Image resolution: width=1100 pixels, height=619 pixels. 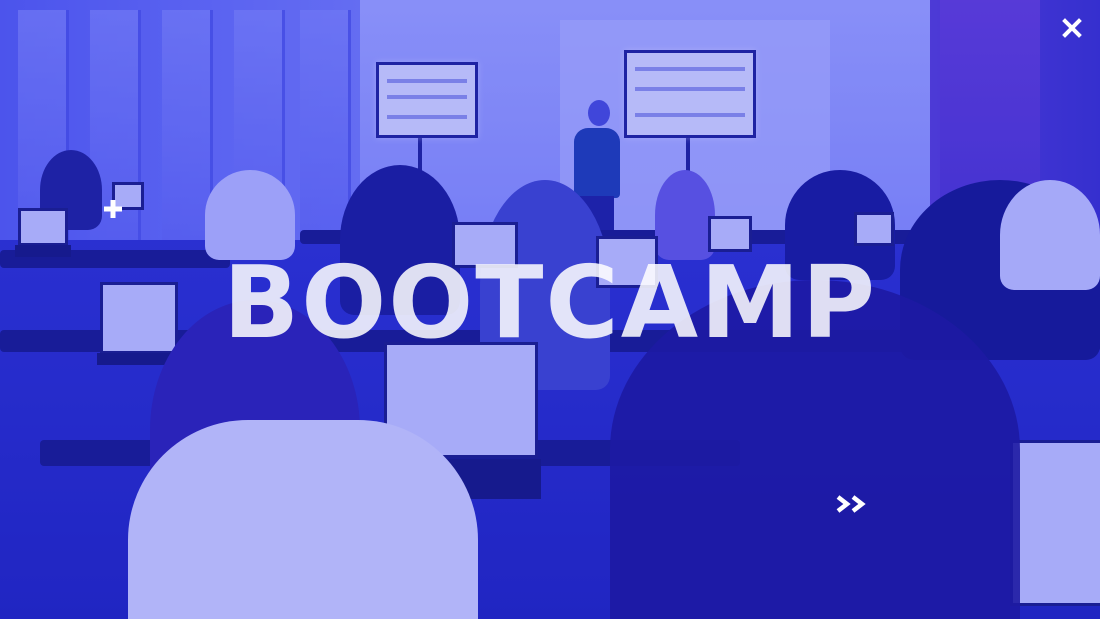 I want to click on next-button, so click(x=853, y=506).